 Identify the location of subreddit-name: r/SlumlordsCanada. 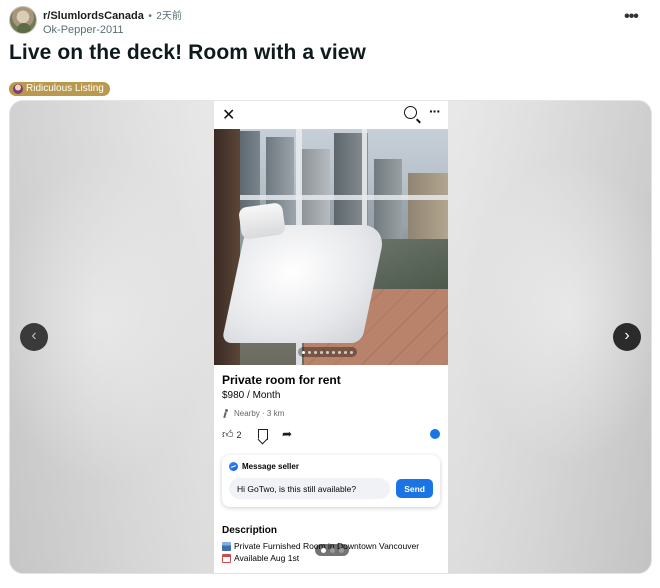
(93, 16).